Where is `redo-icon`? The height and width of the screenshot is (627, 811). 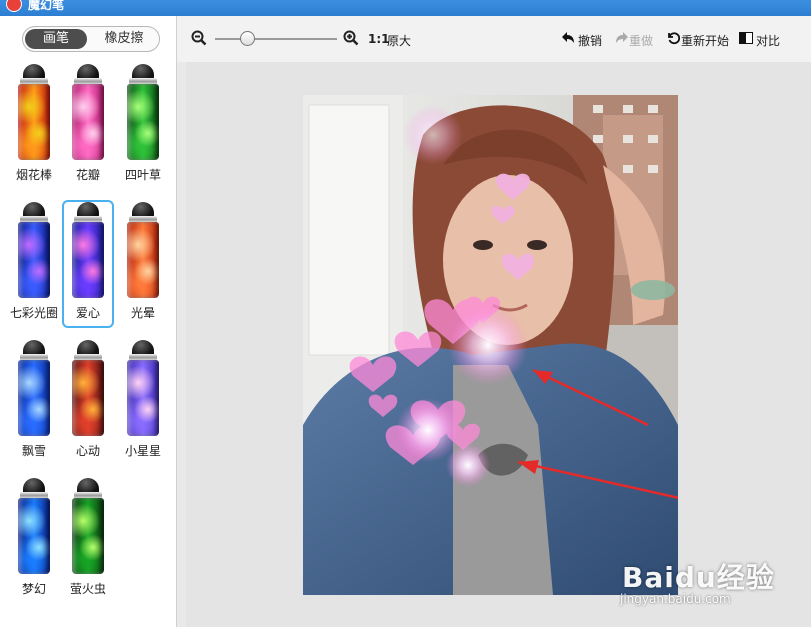 redo-icon is located at coordinates (621, 38).